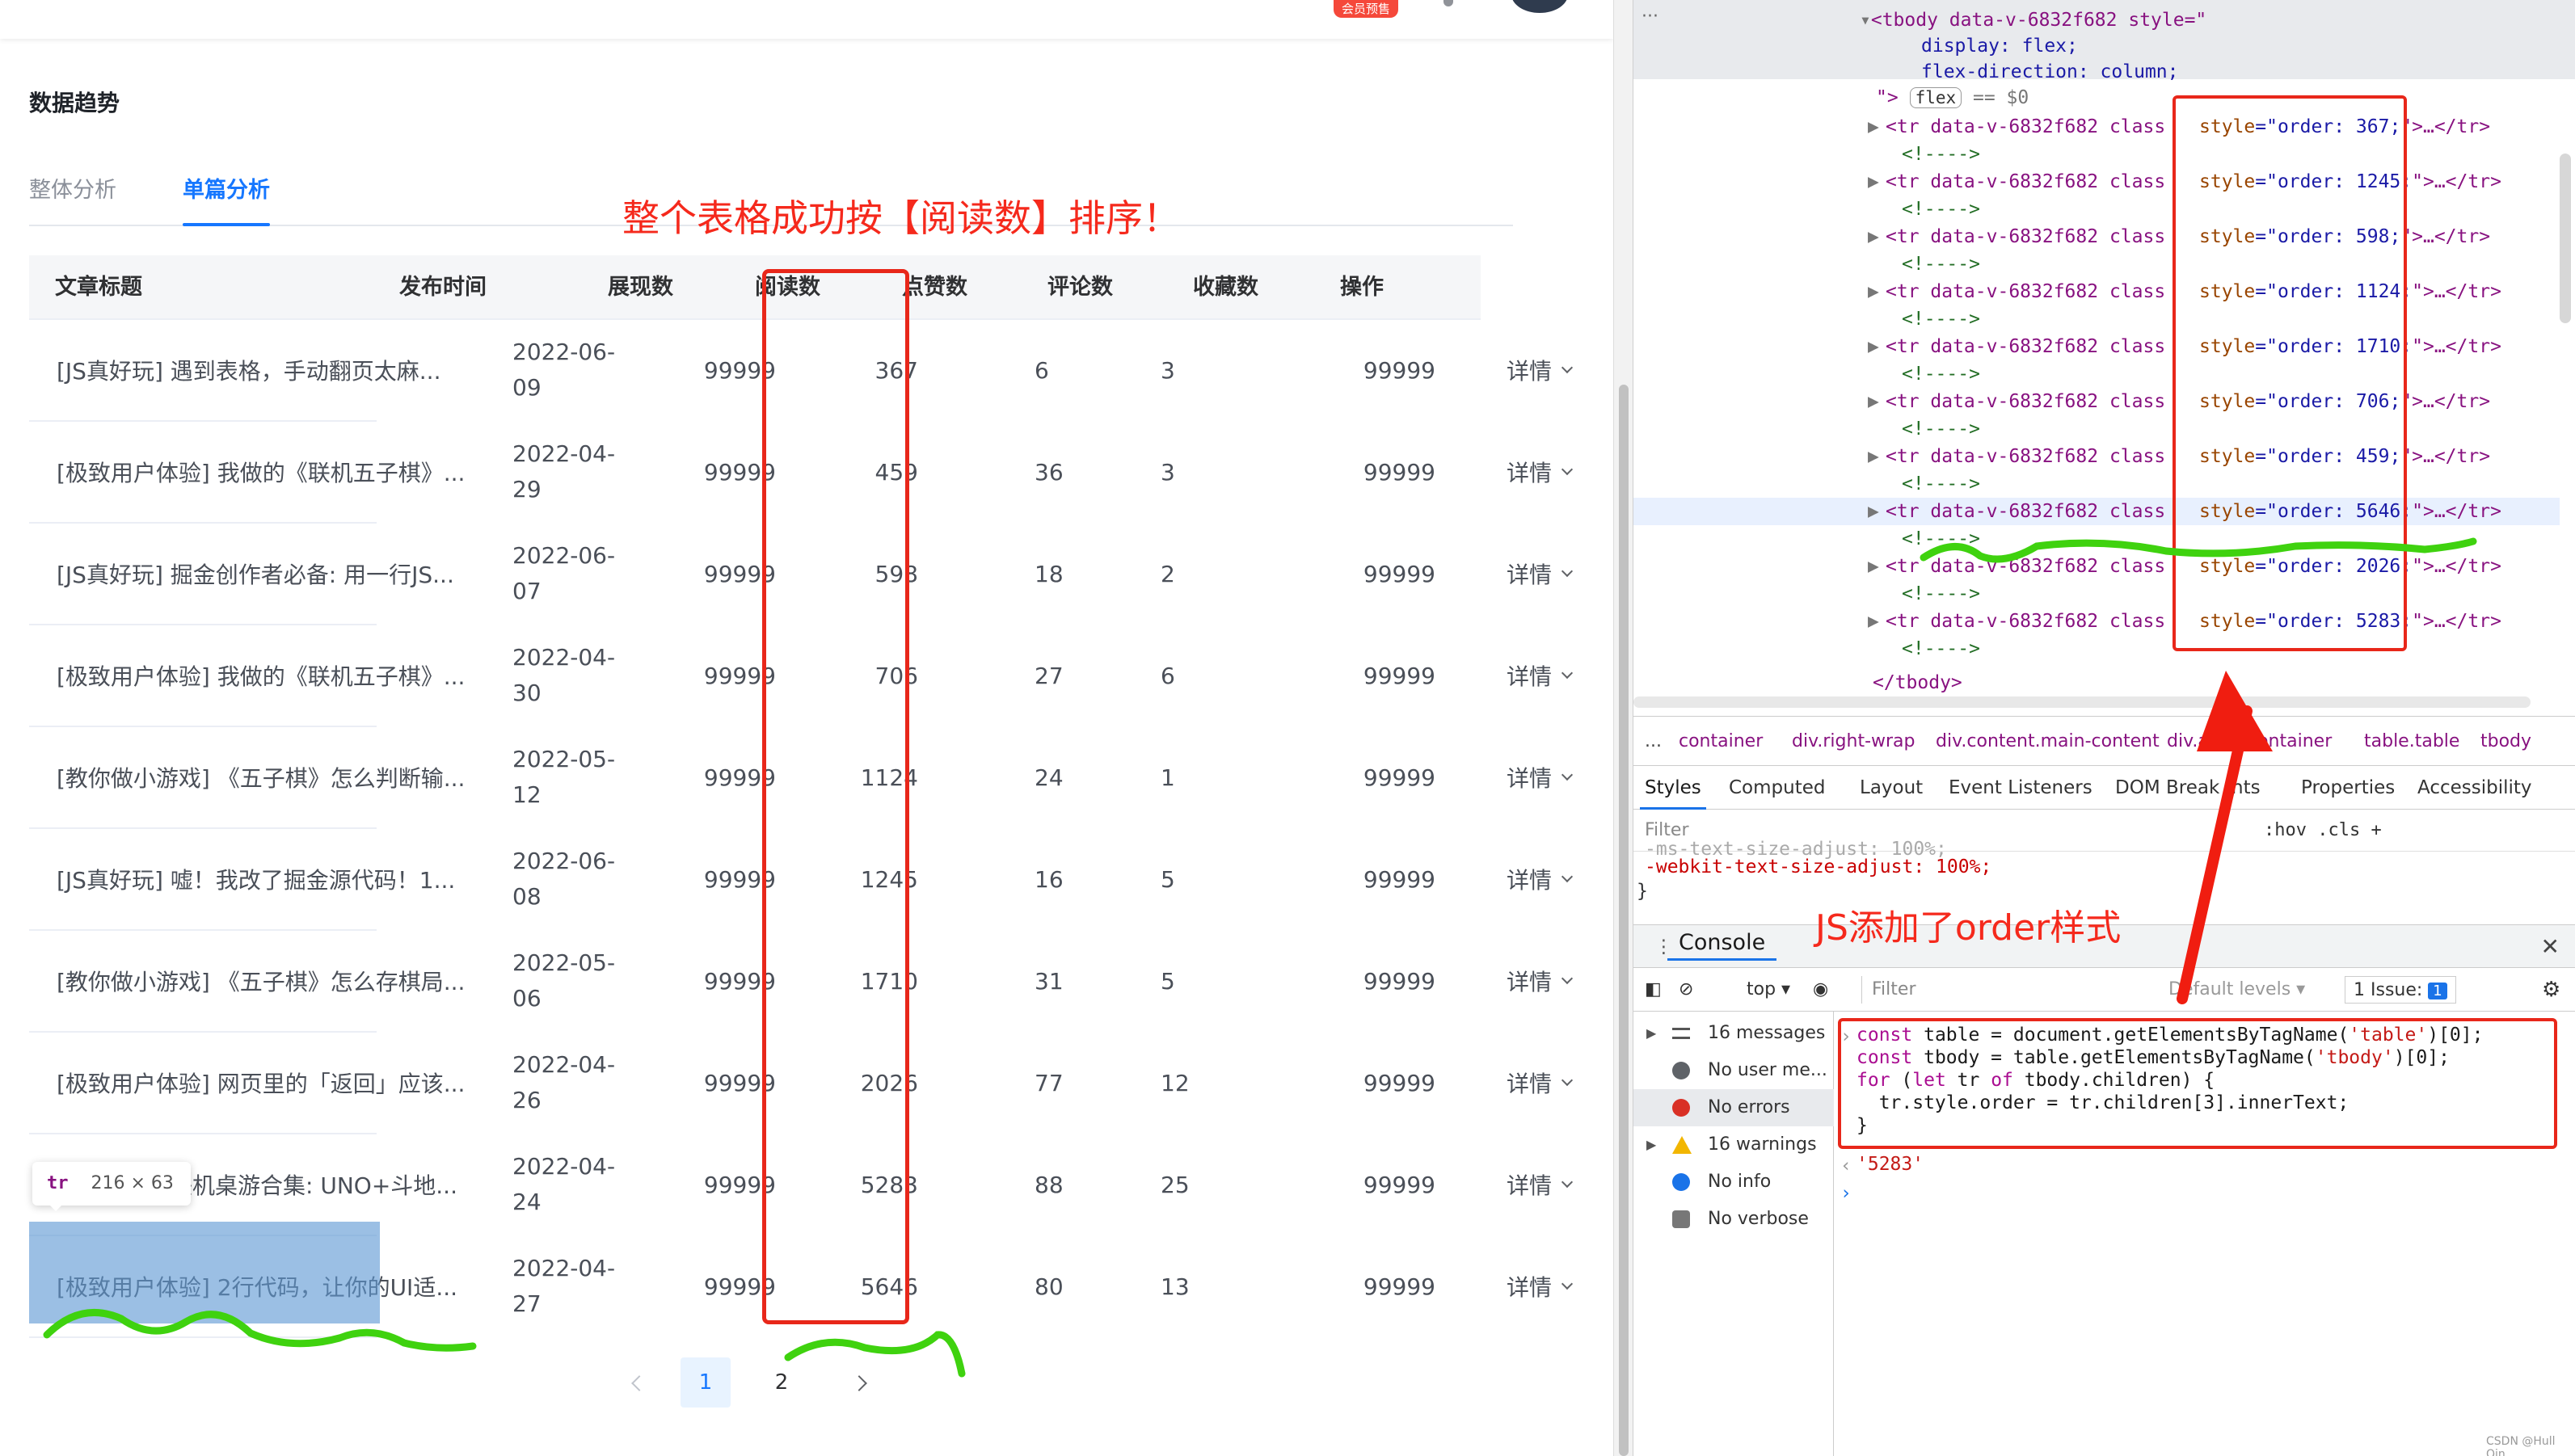 This screenshot has width=2575, height=1456. I want to click on col-likes: 点赞数, so click(935, 287).